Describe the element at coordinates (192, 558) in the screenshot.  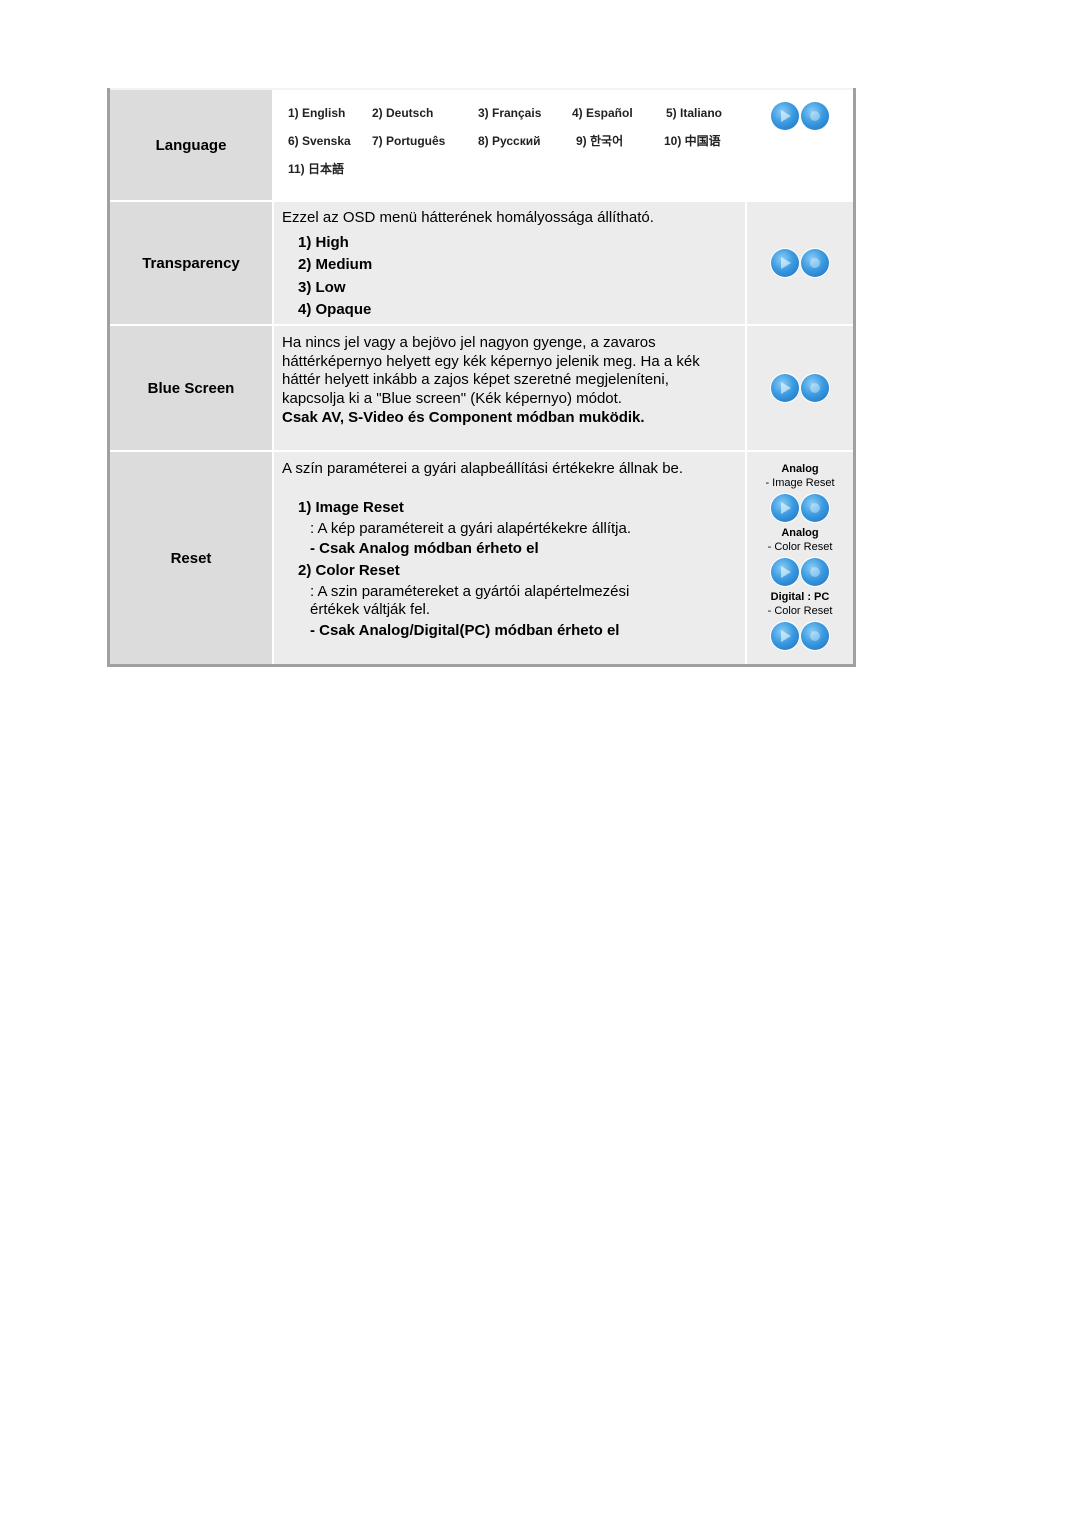
I see `row-label: Reset` at that location.